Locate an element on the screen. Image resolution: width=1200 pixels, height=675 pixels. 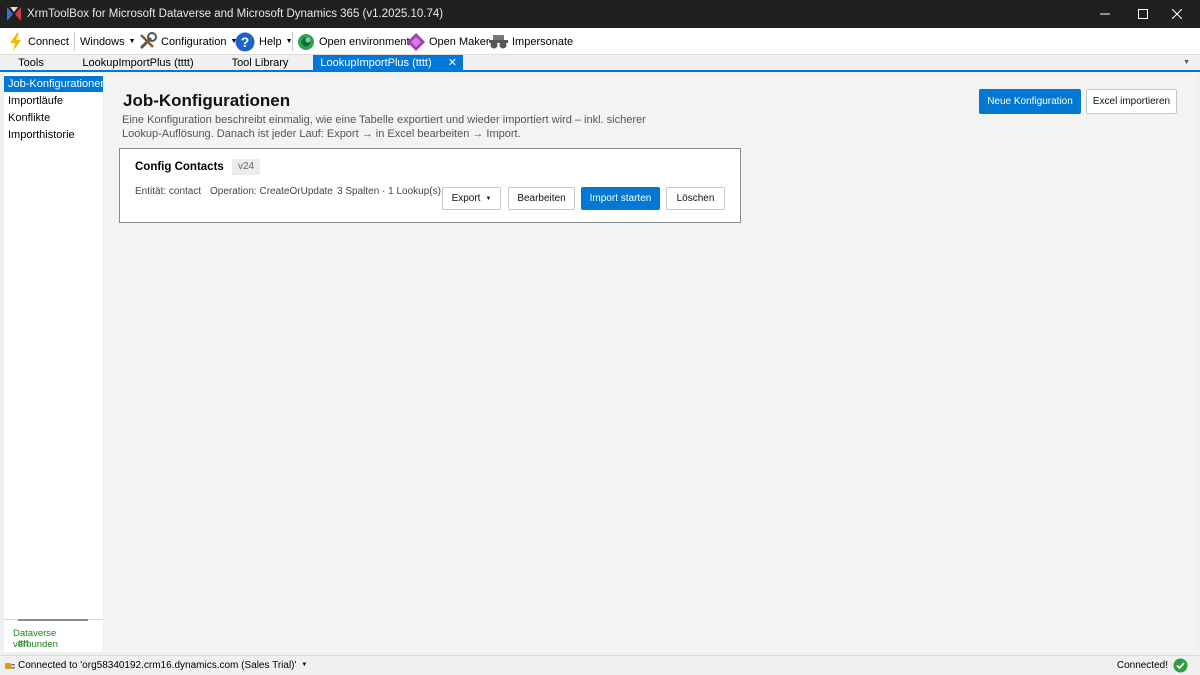
open-maker-button: Open Maker is located at coordinates (448, 41).